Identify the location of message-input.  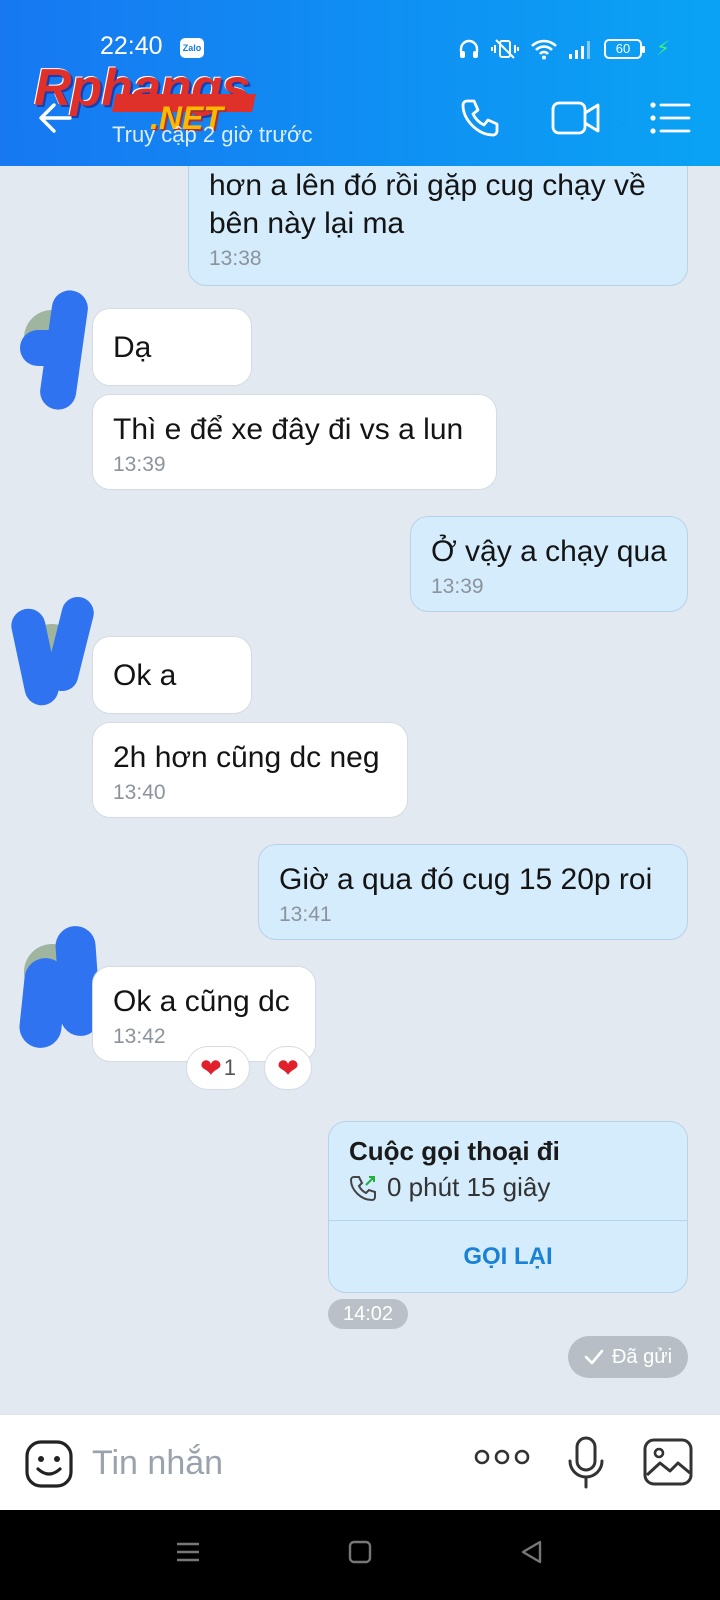
(272, 1463).